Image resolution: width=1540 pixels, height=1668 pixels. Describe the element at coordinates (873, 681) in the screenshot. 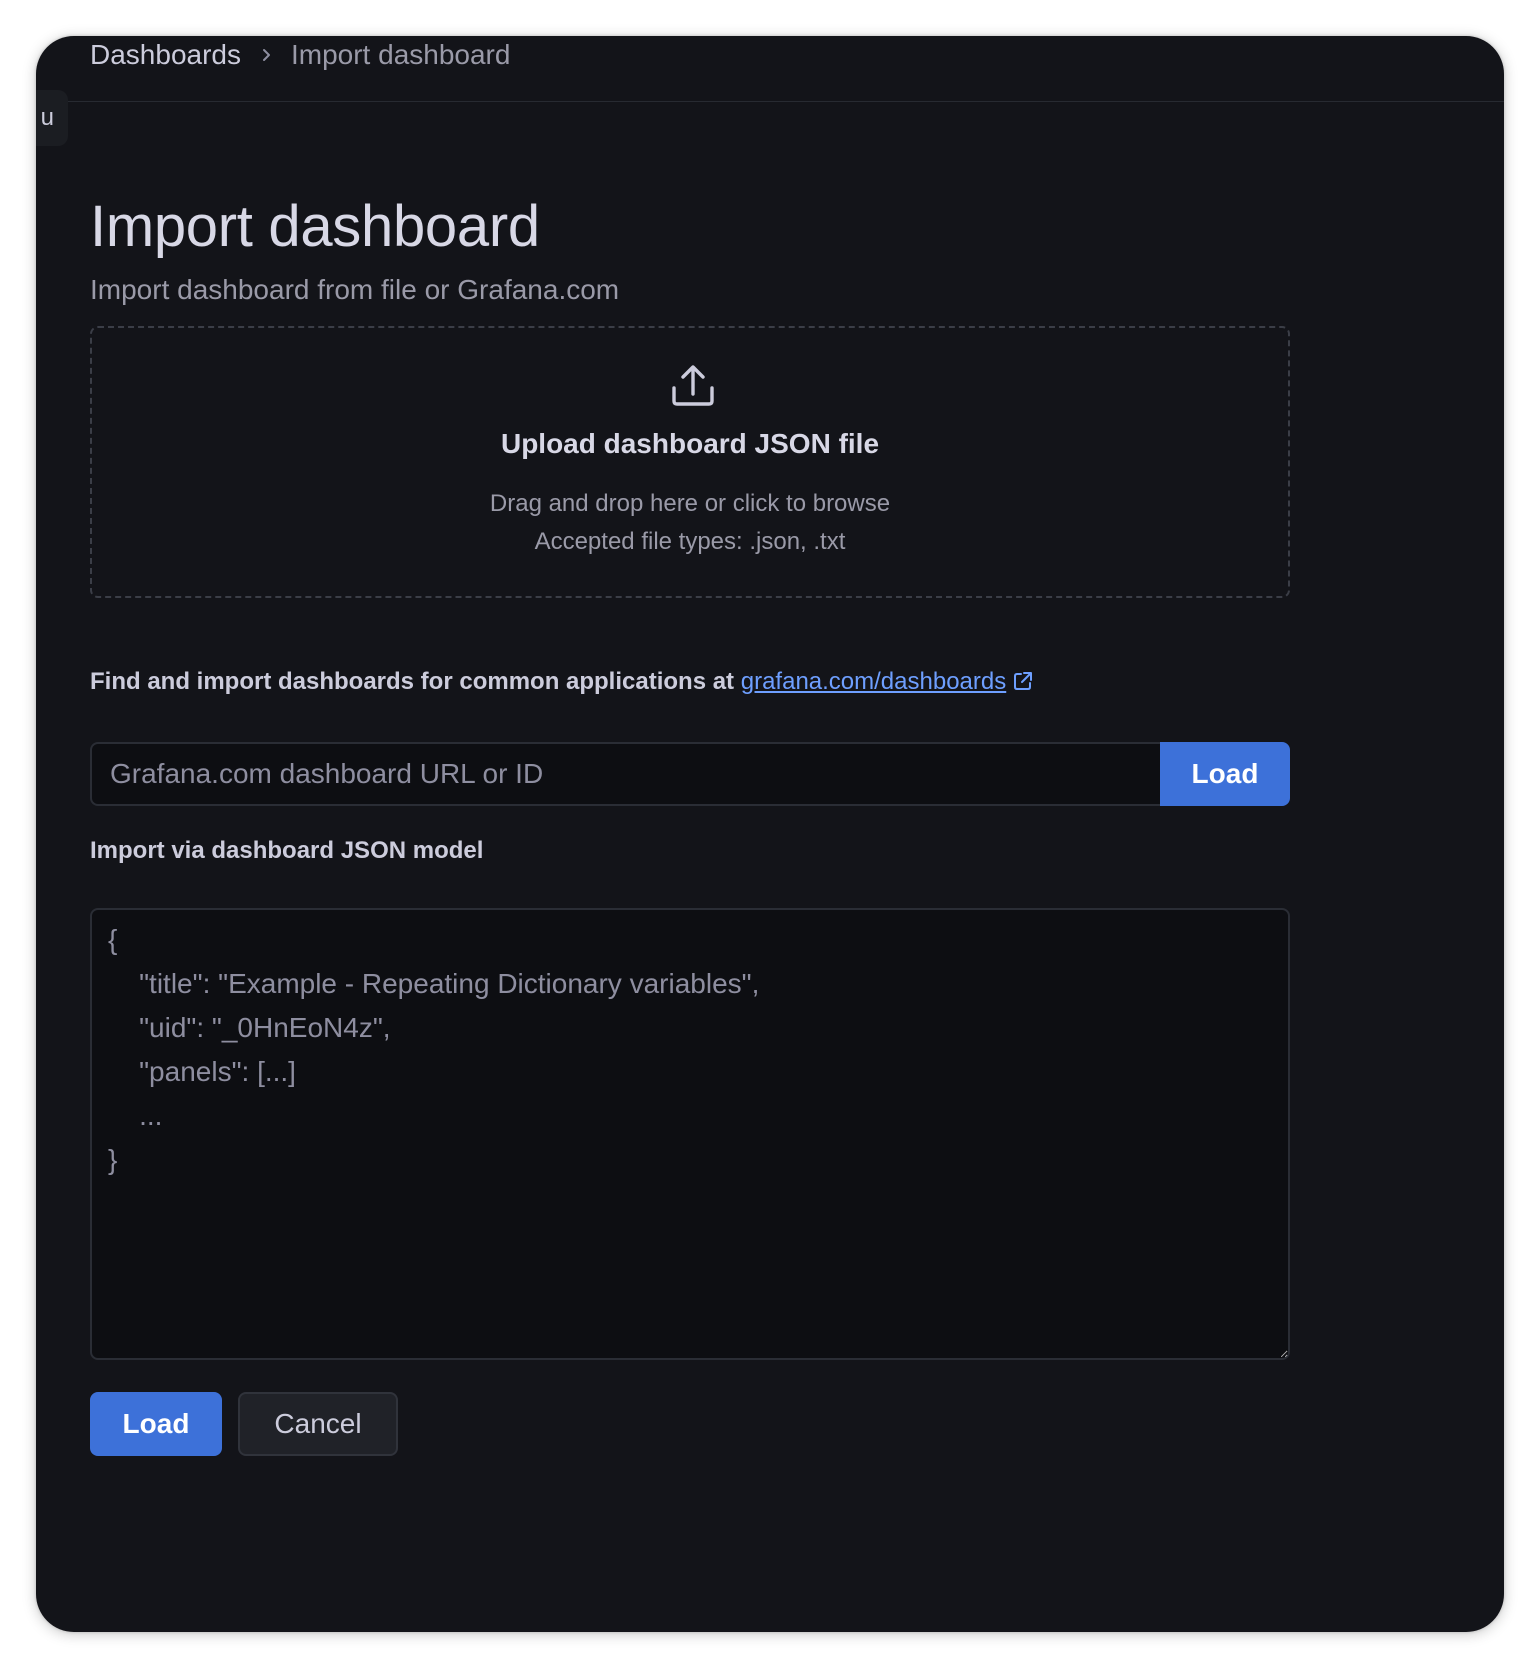

I see `grafana-com-link-text: grafana.com/dashboards` at that location.